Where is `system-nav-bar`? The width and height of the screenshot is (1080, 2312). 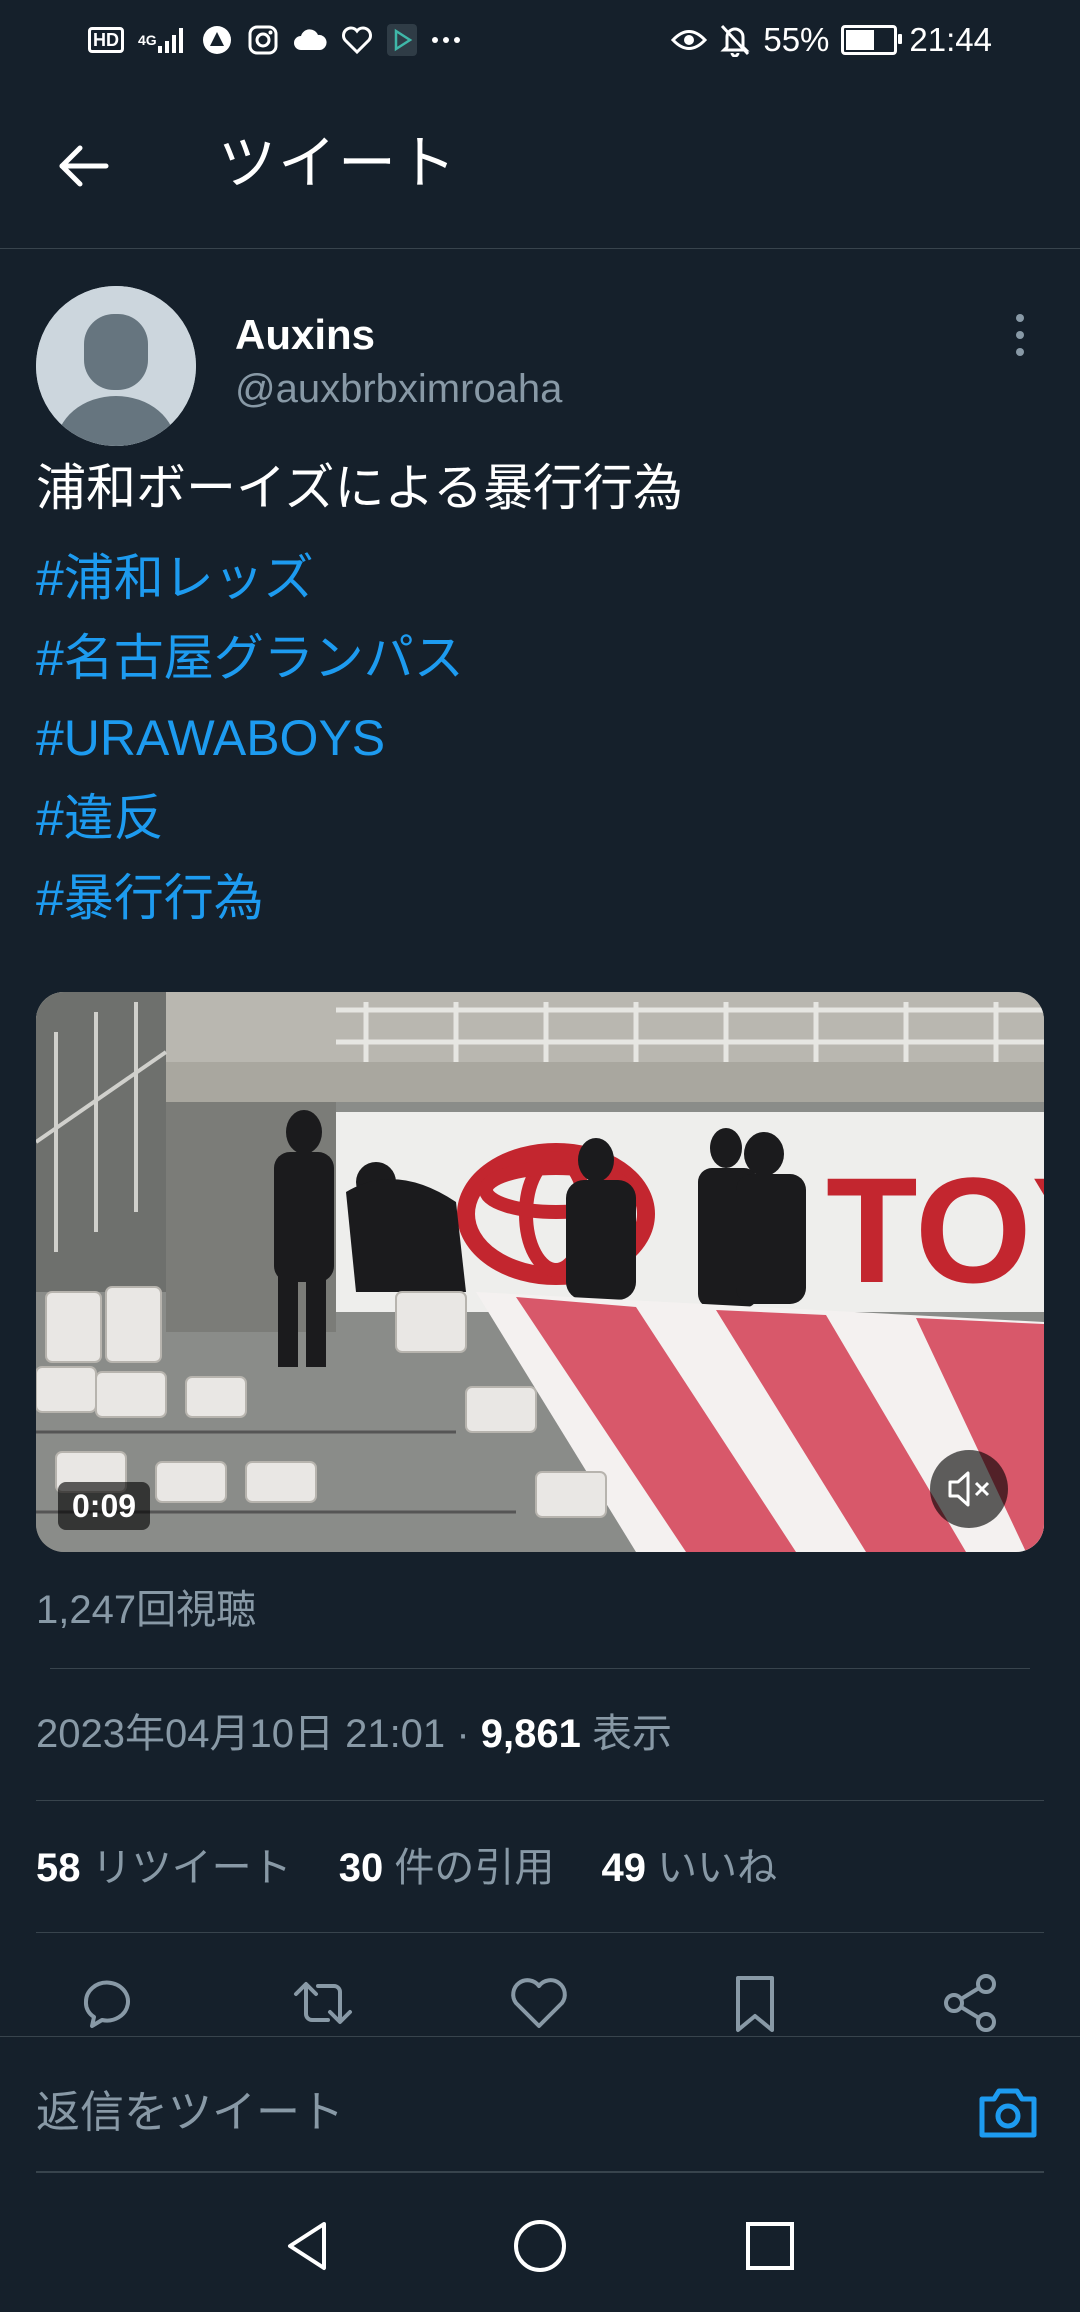 system-nav-bar is located at coordinates (540, 2242).